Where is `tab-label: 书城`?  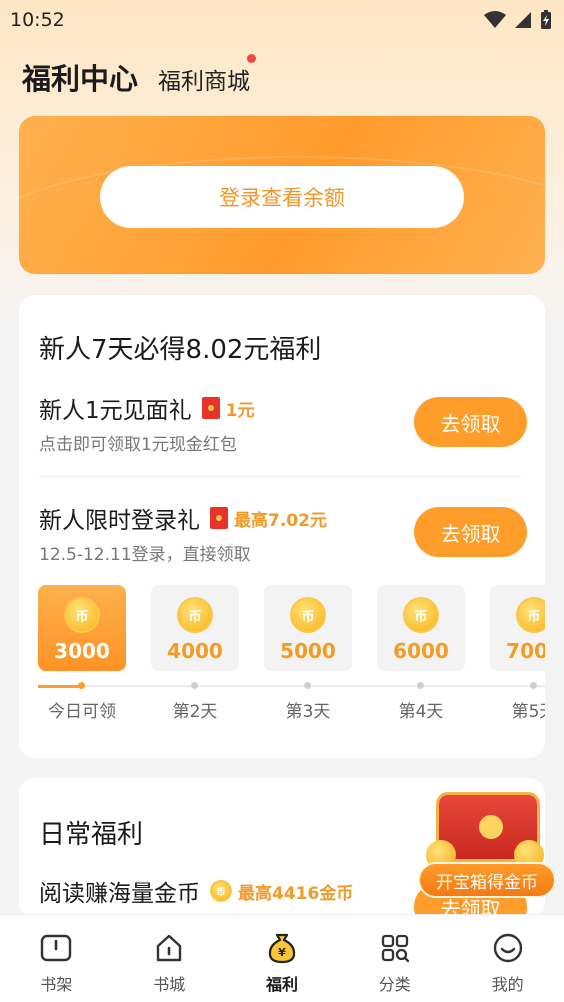
tab-label: 书城 is located at coordinates (169, 984).